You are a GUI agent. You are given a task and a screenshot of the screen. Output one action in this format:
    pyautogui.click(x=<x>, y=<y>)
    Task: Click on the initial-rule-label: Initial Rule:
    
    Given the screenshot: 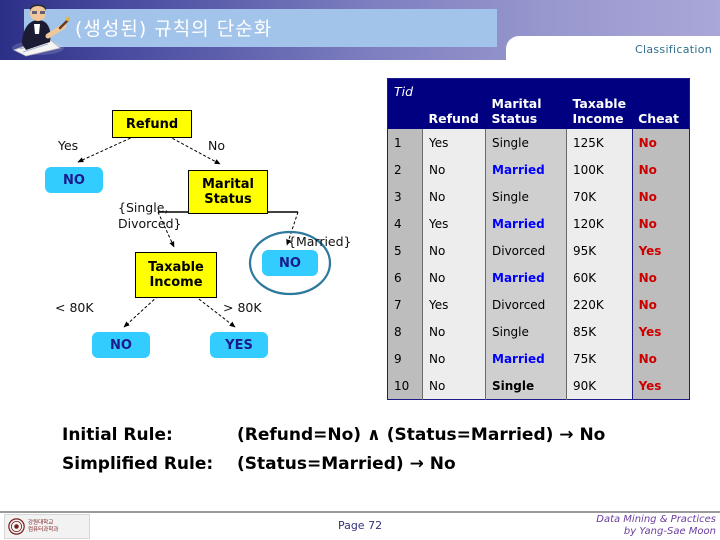 What is the action you would take?
    pyautogui.click(x=117, y=435)
    